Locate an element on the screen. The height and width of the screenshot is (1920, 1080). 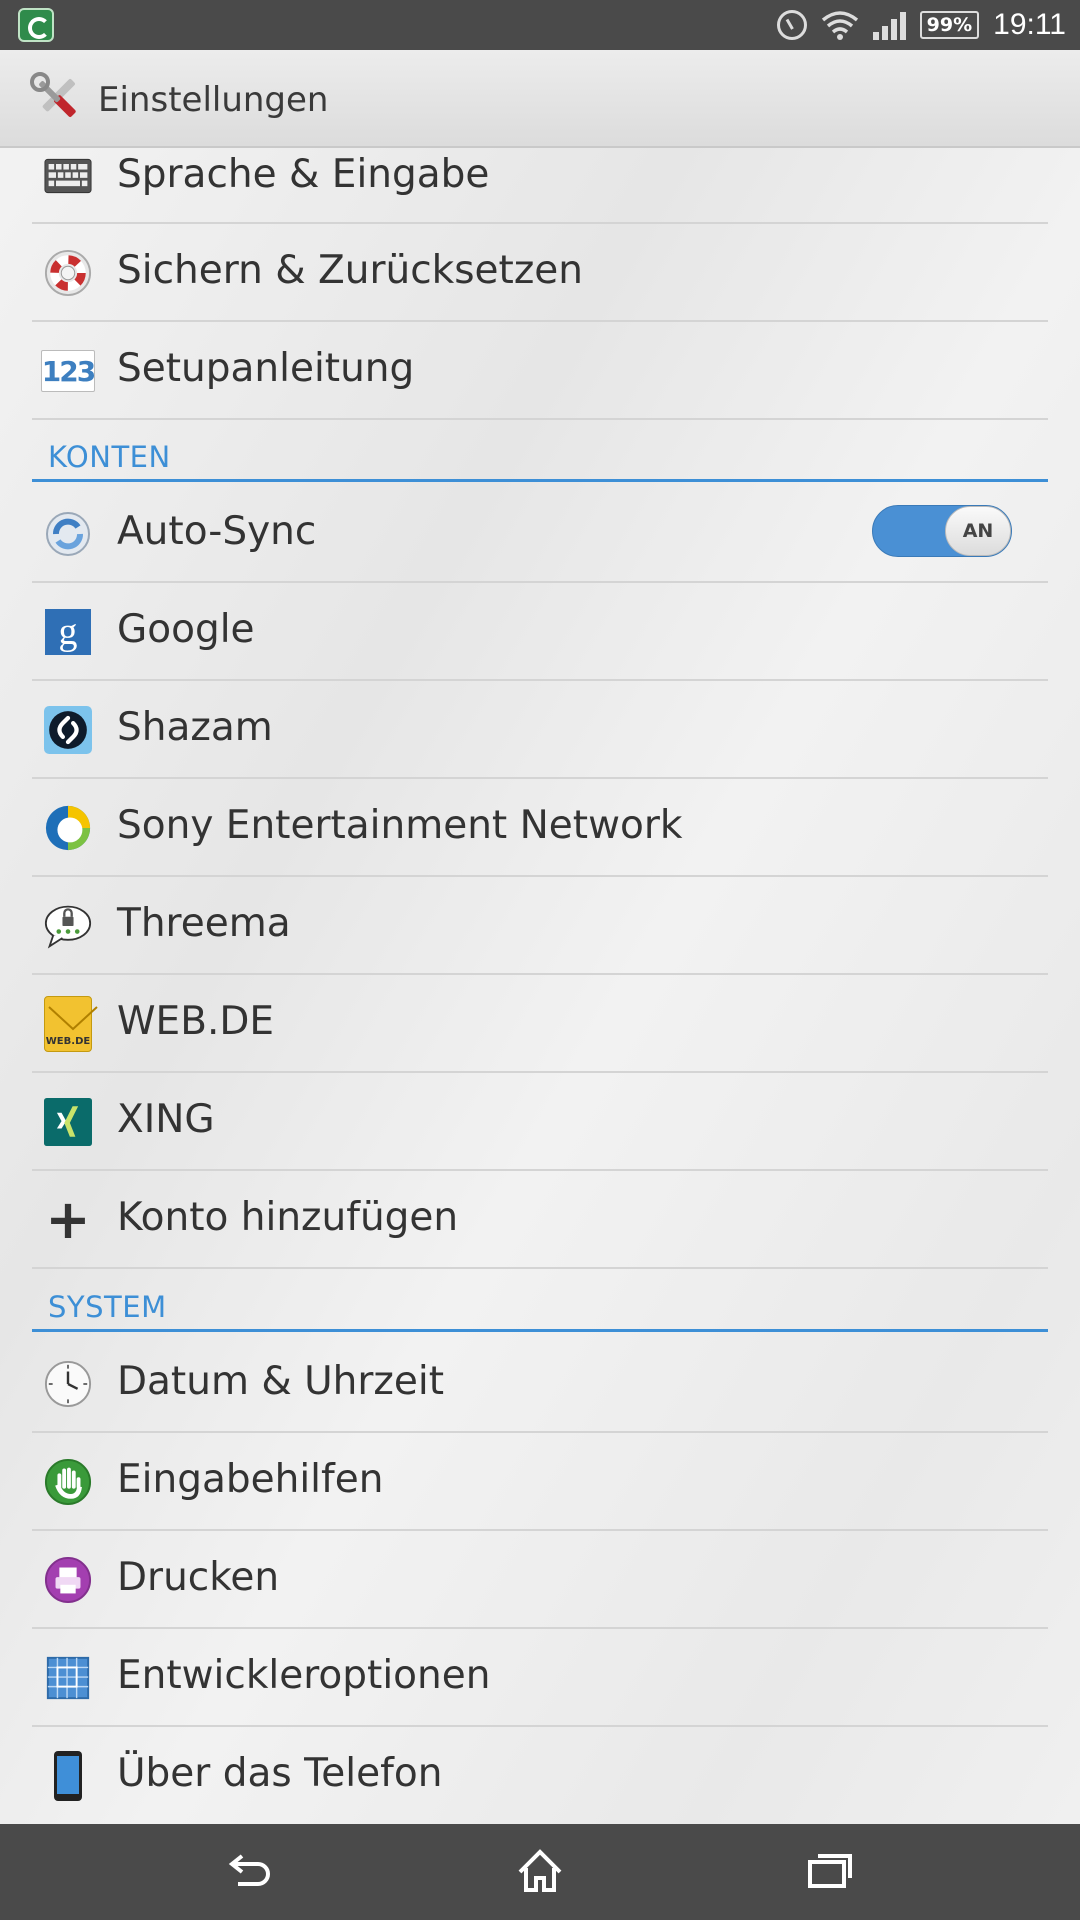
home-icon is located at coordinates (540, 1872).